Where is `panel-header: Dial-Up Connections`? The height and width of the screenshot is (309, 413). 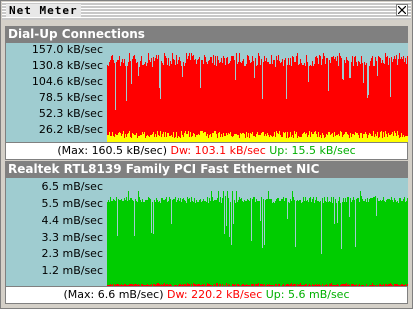
panel-header: Dial-Up Connections is located at coordinates (206, 34).